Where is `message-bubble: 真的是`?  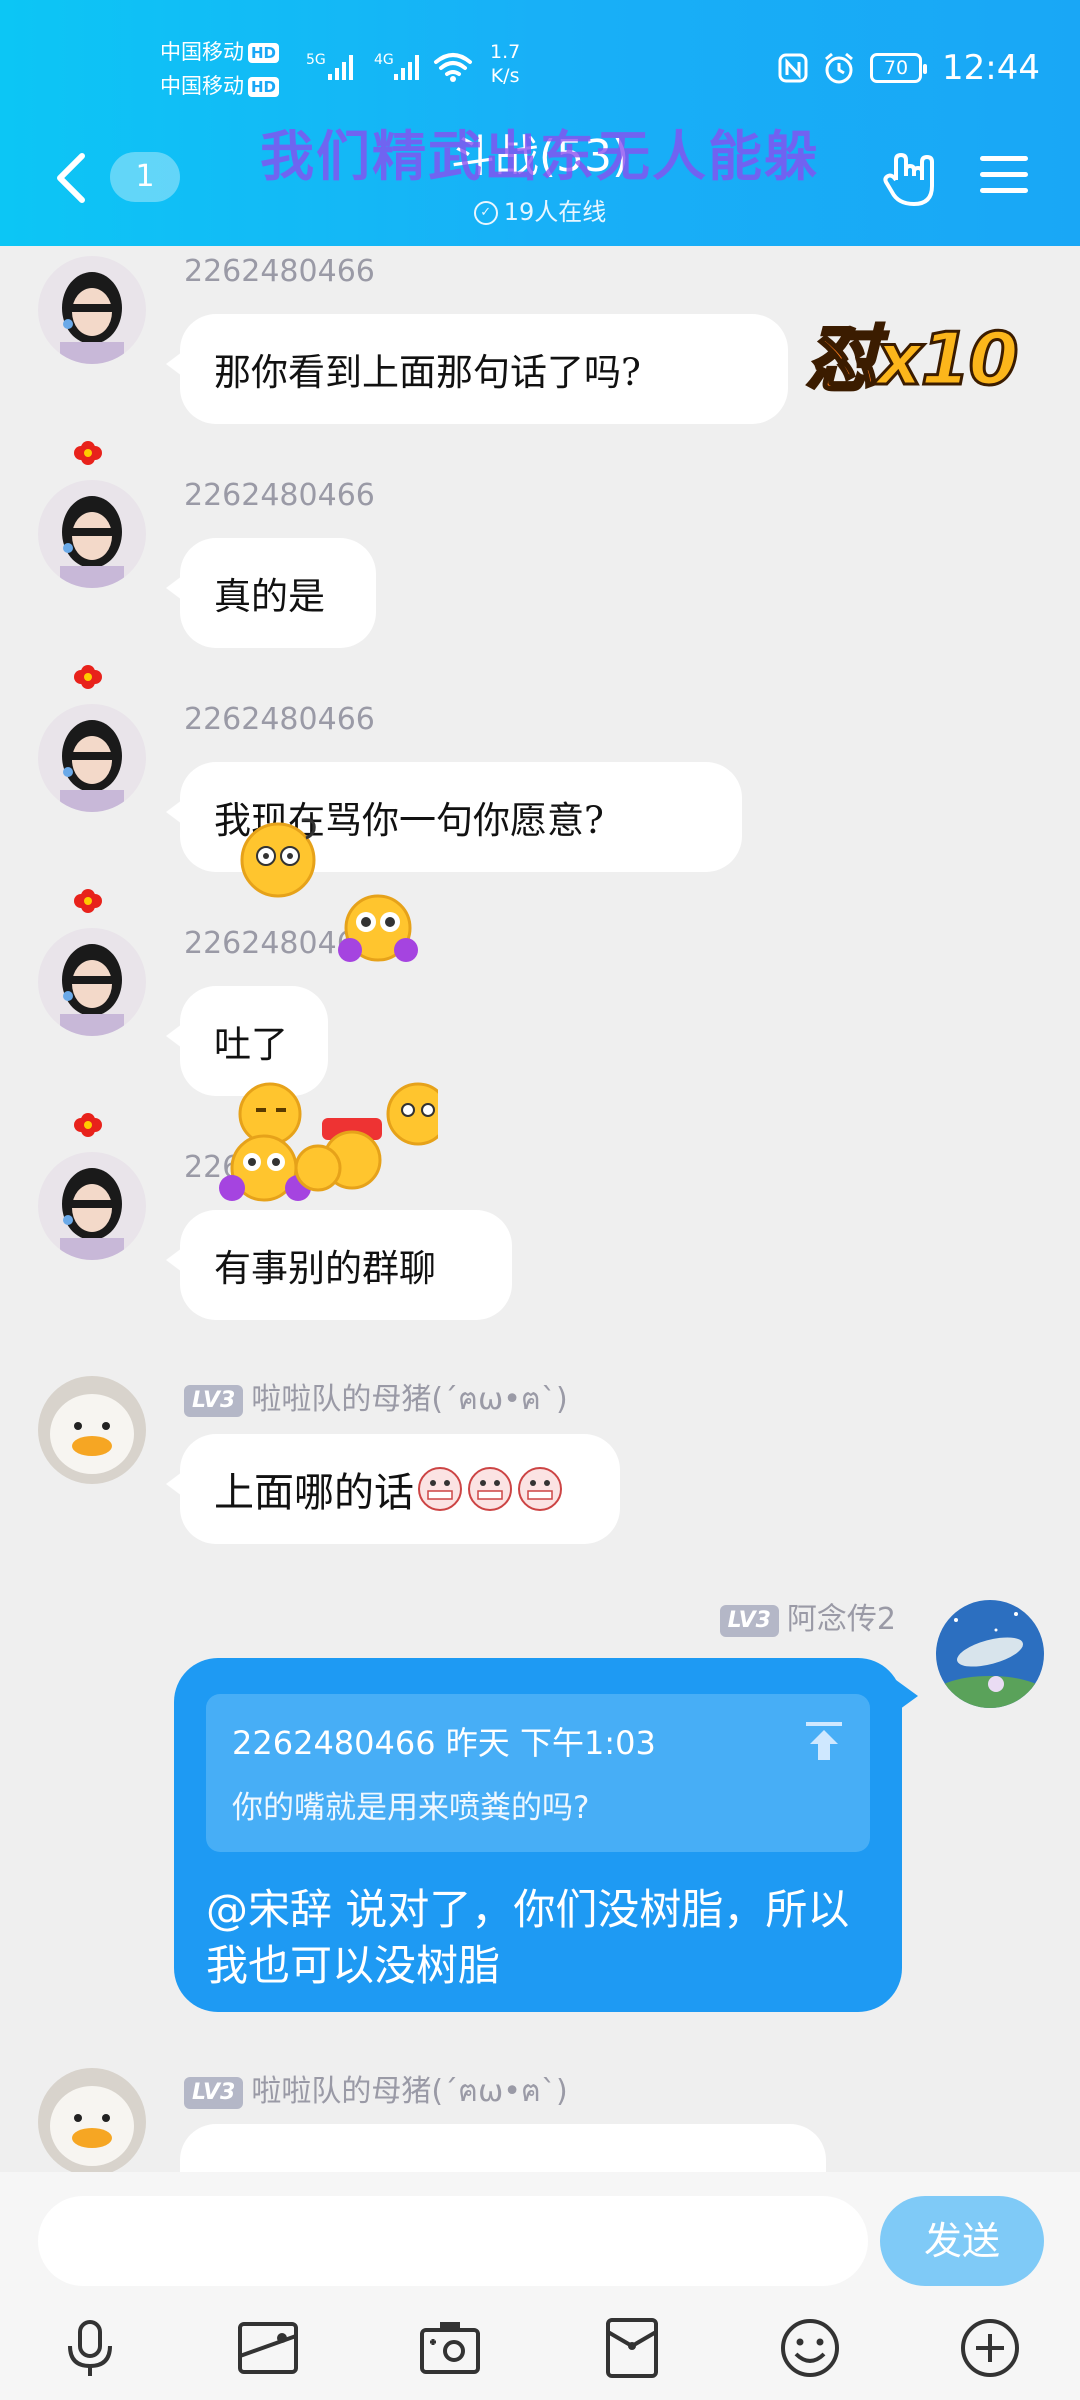 message-bubble: 真的是 is located at coordinates (278, 593).